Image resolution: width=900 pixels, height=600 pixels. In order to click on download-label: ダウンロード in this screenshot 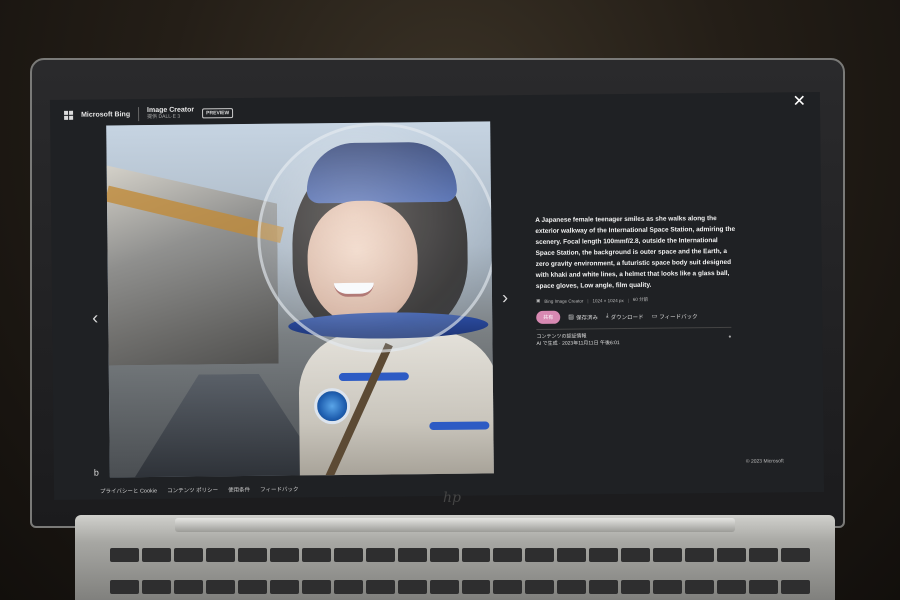, I will do `click(627, 317)`.